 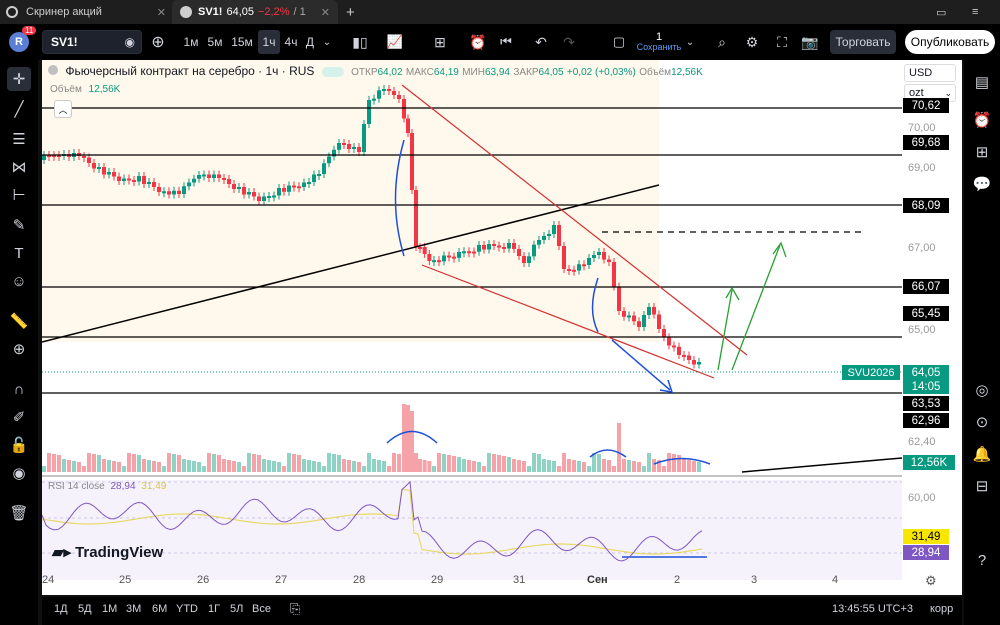 What do you see at coordinates (61, 609) in the screenshot?
I see `range-1d: 1Д` at bounding box center [61, 609].